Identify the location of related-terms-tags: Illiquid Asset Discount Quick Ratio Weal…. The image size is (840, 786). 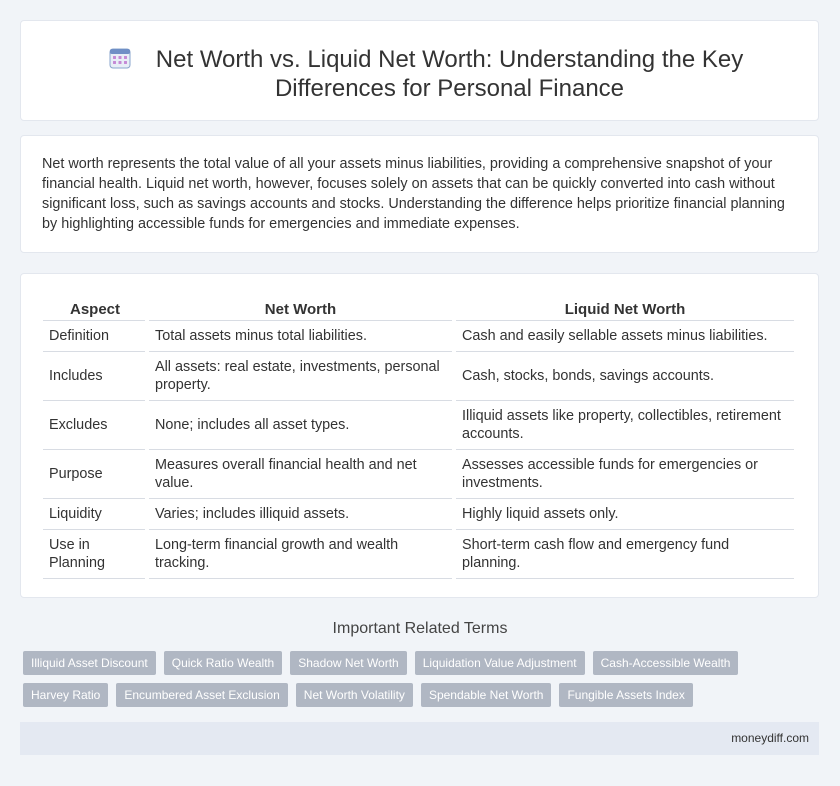
(418, 683).